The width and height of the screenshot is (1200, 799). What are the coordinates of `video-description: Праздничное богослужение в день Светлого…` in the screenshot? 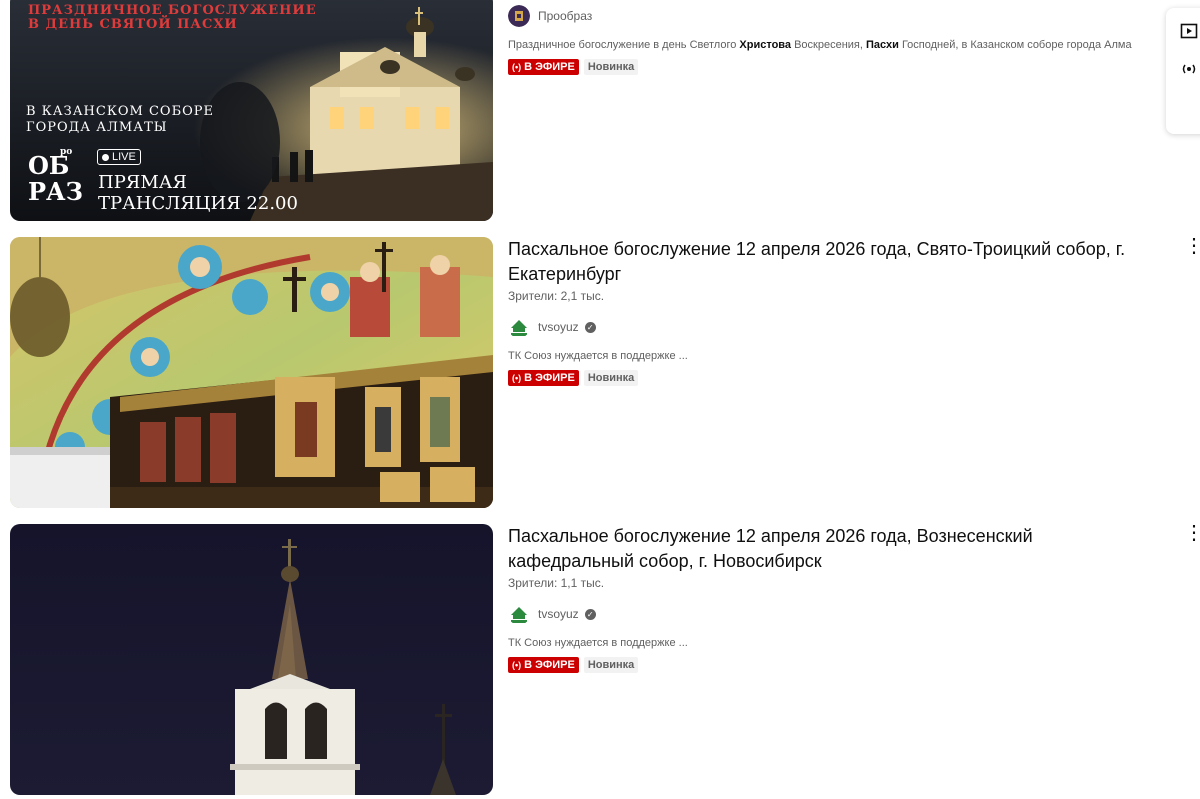 It's located at (820, 45).